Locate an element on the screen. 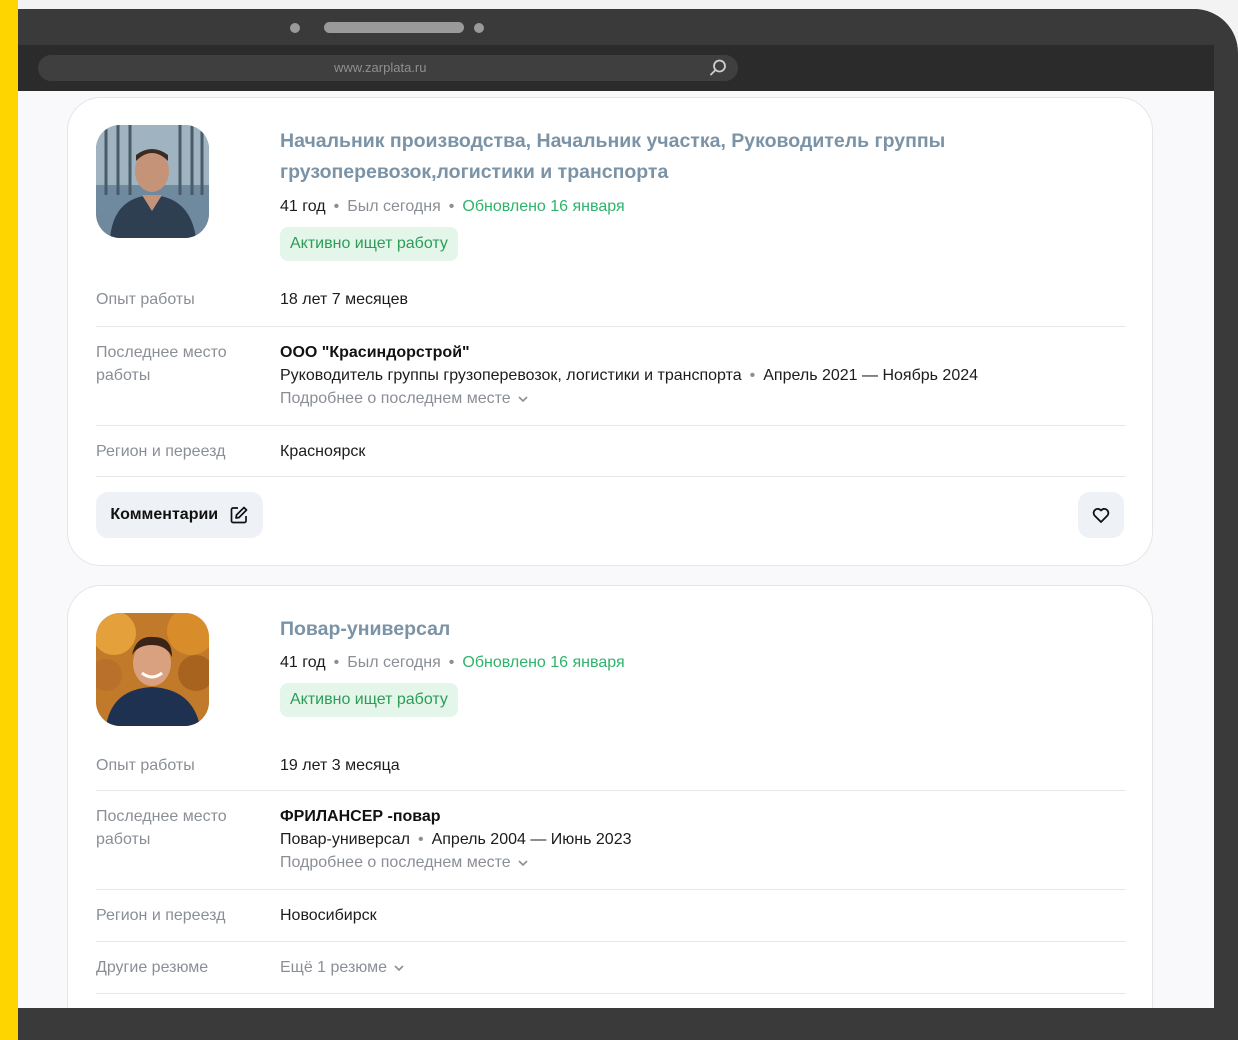 The height and width of the screenshot is (1040, 1238). experience-value: 19 лет 3 месяца is located at coordinates (340, 765).